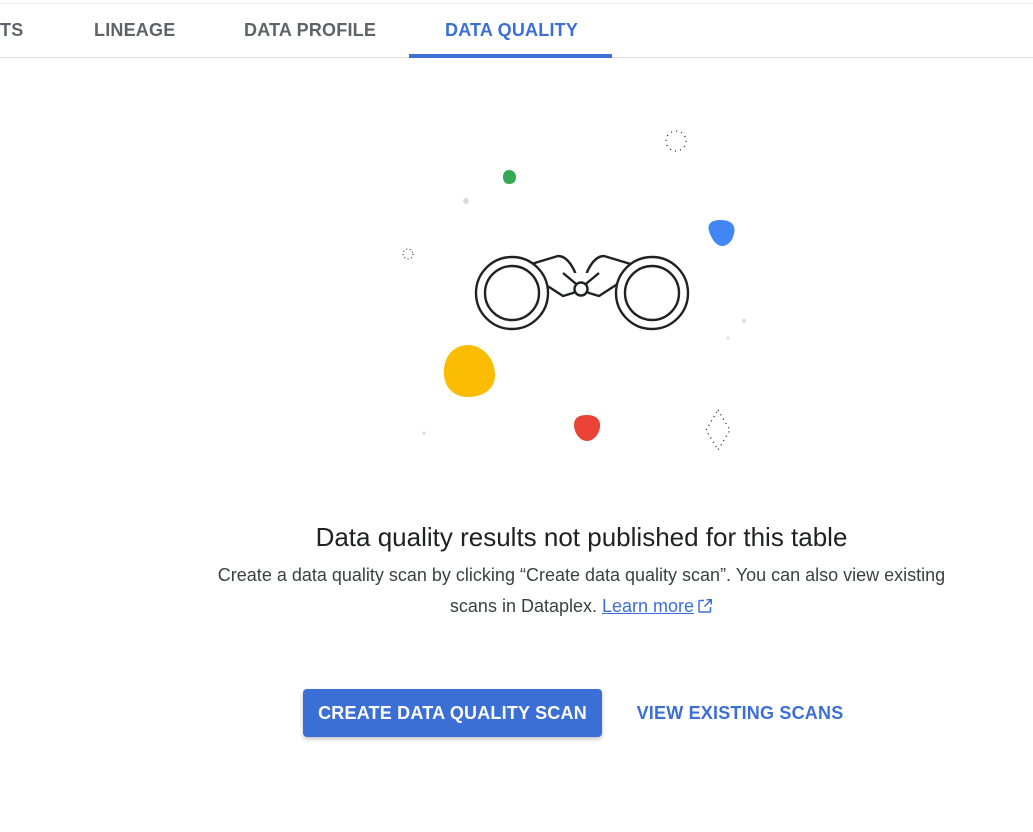  What do you see at coordinates (705, 608) in the screenshot?
I see `open-in-new-icon` at bounding box center [705, 608].